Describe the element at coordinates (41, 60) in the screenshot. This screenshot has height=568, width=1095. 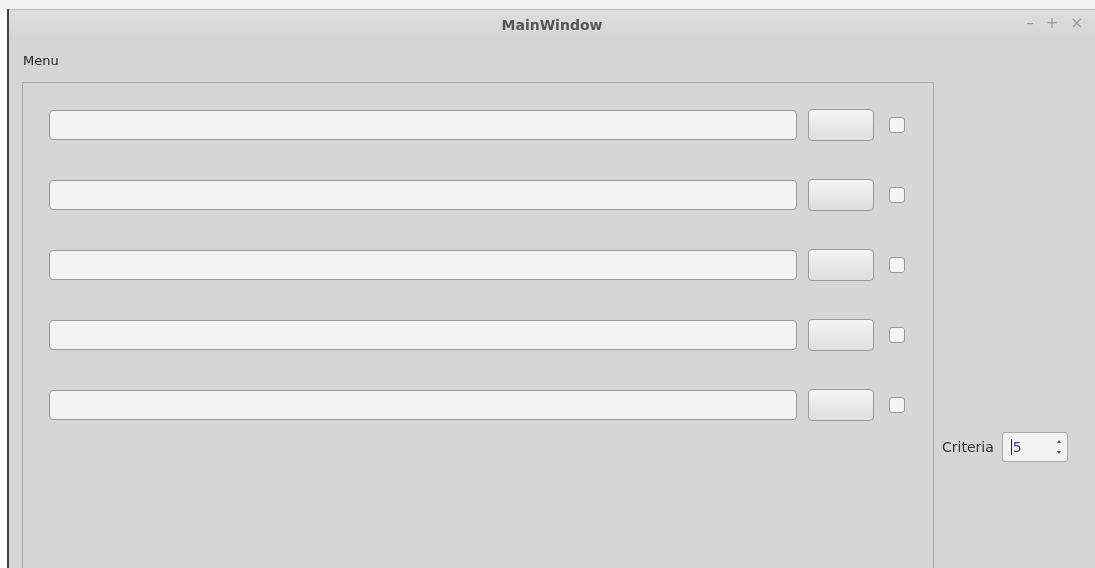
I see `menu-item: Menu` at that location.